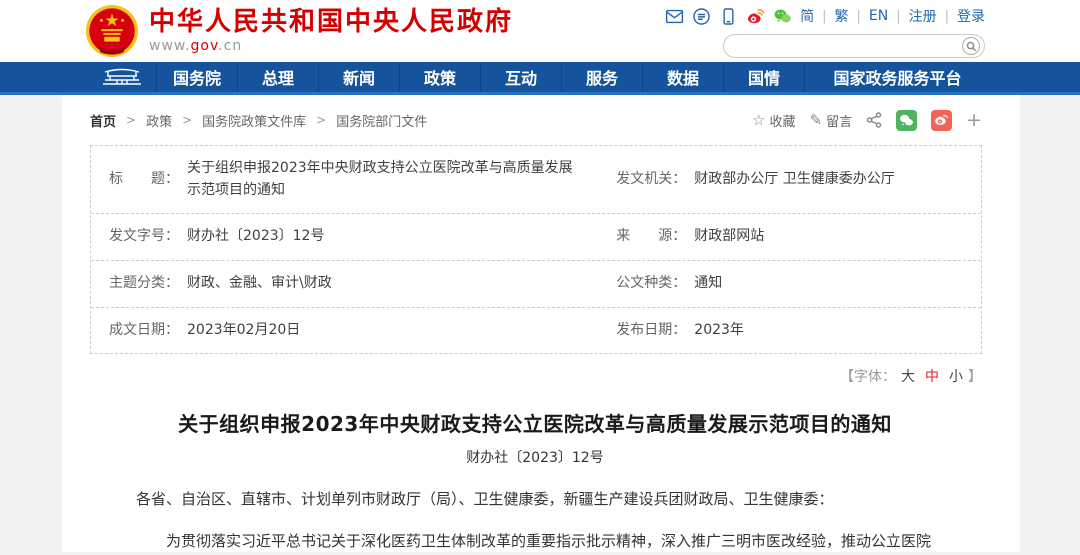 The width and height of the screenshot is (1080, 555). Describe the element at coordinates (651, 236) in the screenshot. I see `meta-label-source: 来 源：` at that location.